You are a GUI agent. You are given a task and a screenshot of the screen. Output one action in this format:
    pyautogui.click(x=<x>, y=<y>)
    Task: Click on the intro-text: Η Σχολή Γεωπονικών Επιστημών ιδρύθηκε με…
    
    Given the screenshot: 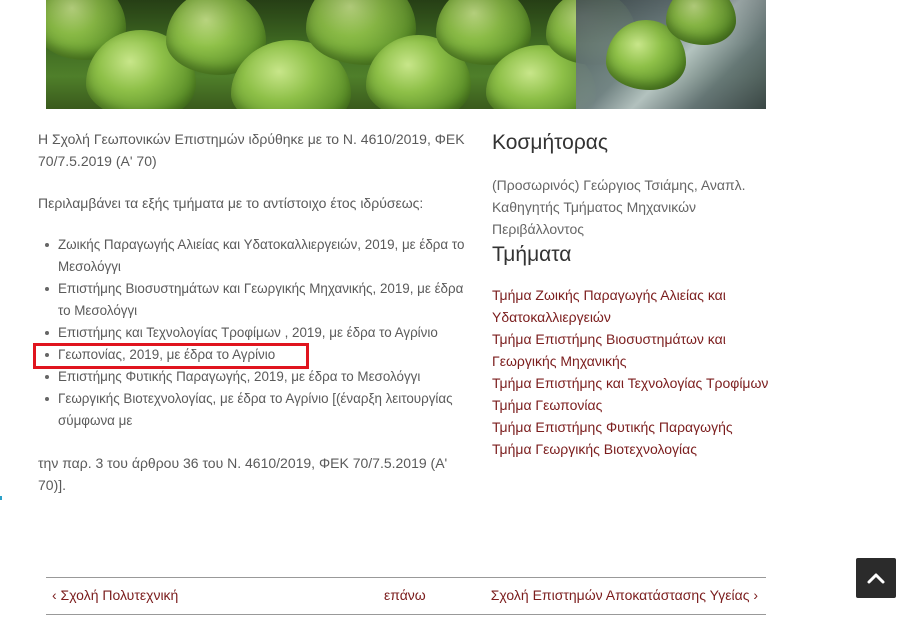 What is the action you would take?
    pyautogui.click(x=251, y=150)
    